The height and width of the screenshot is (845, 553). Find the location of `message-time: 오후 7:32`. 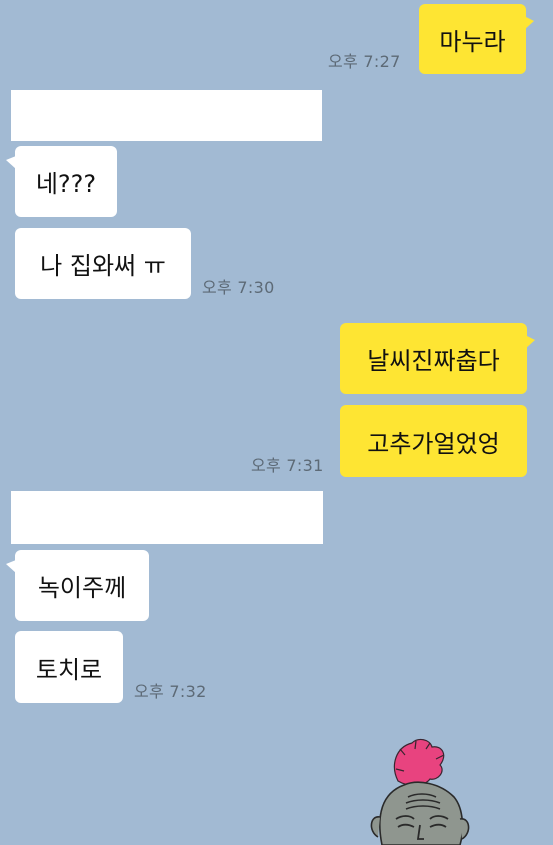

message-time: 오후 7:32 is located at coordinates (170, 691).